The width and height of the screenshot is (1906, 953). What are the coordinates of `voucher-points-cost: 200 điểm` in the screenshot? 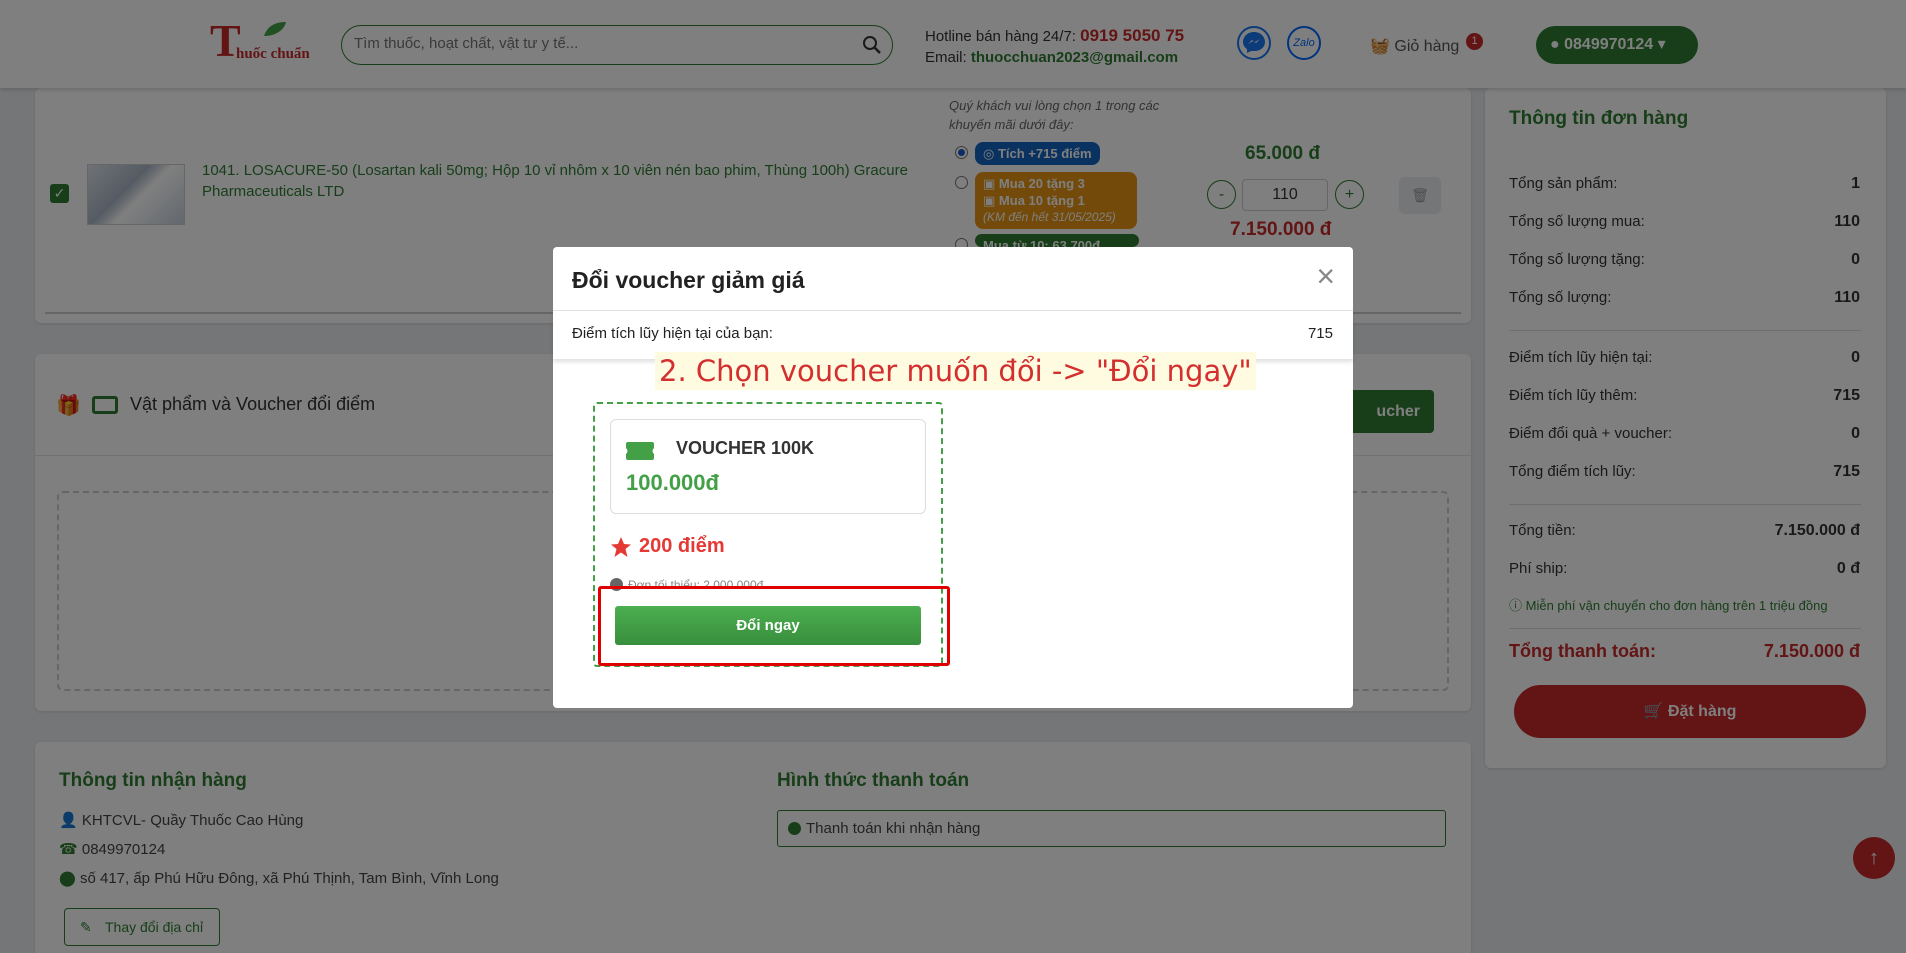 It's located at (682, 546).